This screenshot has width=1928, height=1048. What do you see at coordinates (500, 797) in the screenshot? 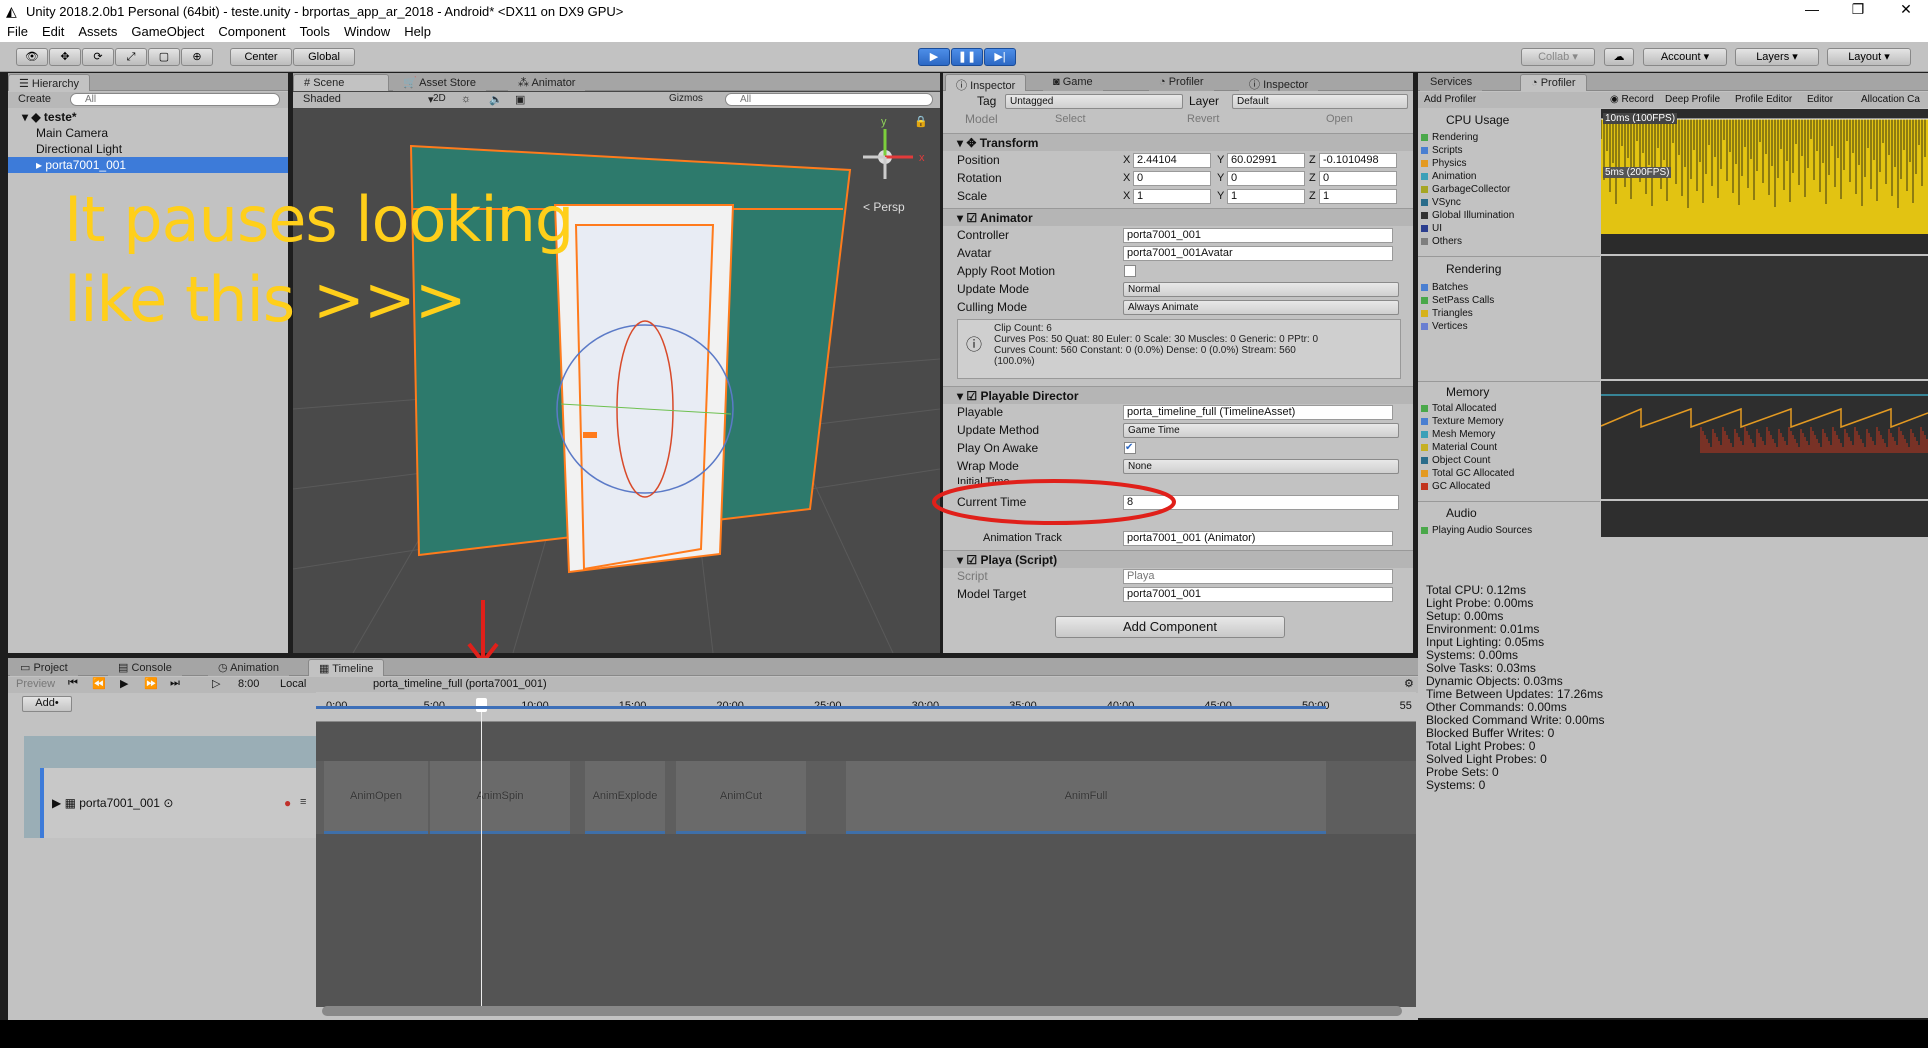
I see `timeline-clip: AnimSpin` at bounding box center [500, 797].